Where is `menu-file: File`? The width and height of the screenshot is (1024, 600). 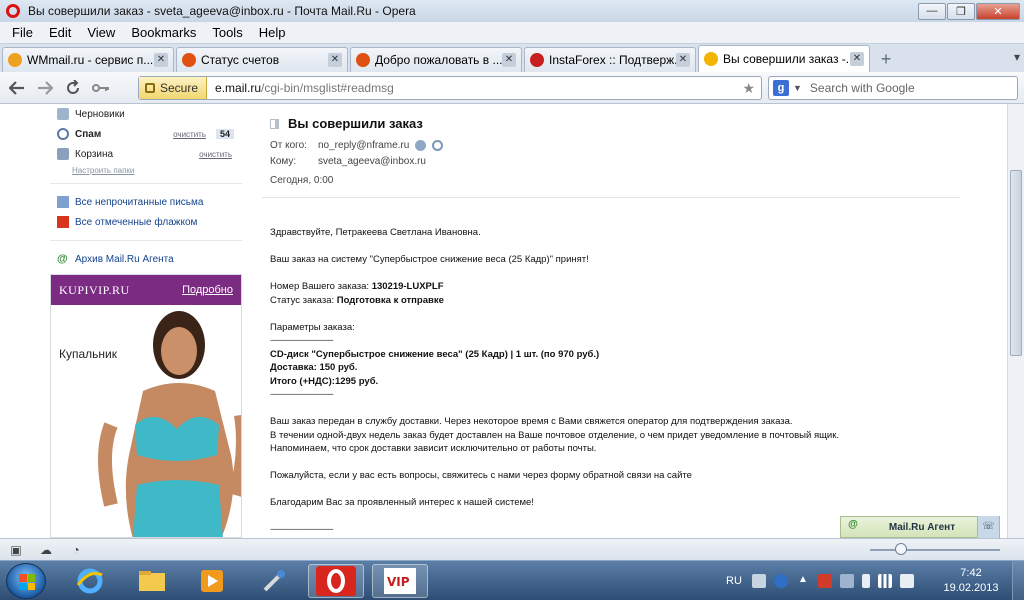
menu-file: File is located at coordinates (22, 32).